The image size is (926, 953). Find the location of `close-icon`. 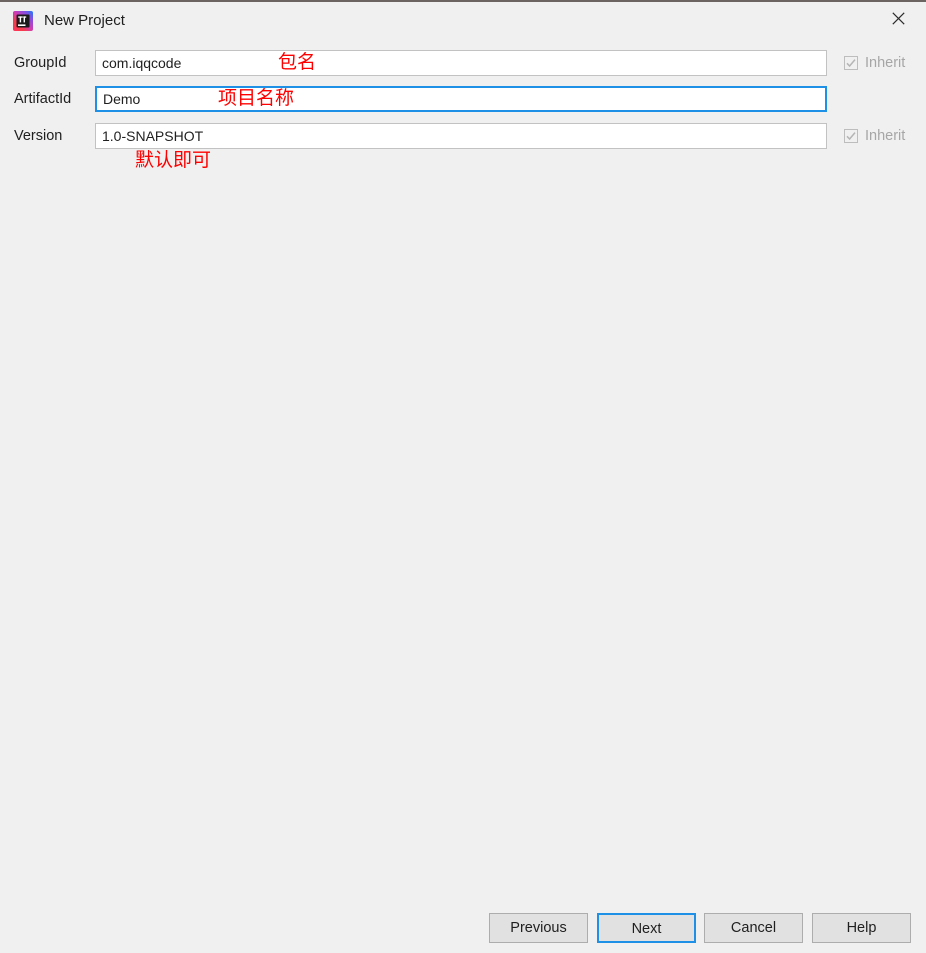

close-icon is located at coordinates (898, 18).